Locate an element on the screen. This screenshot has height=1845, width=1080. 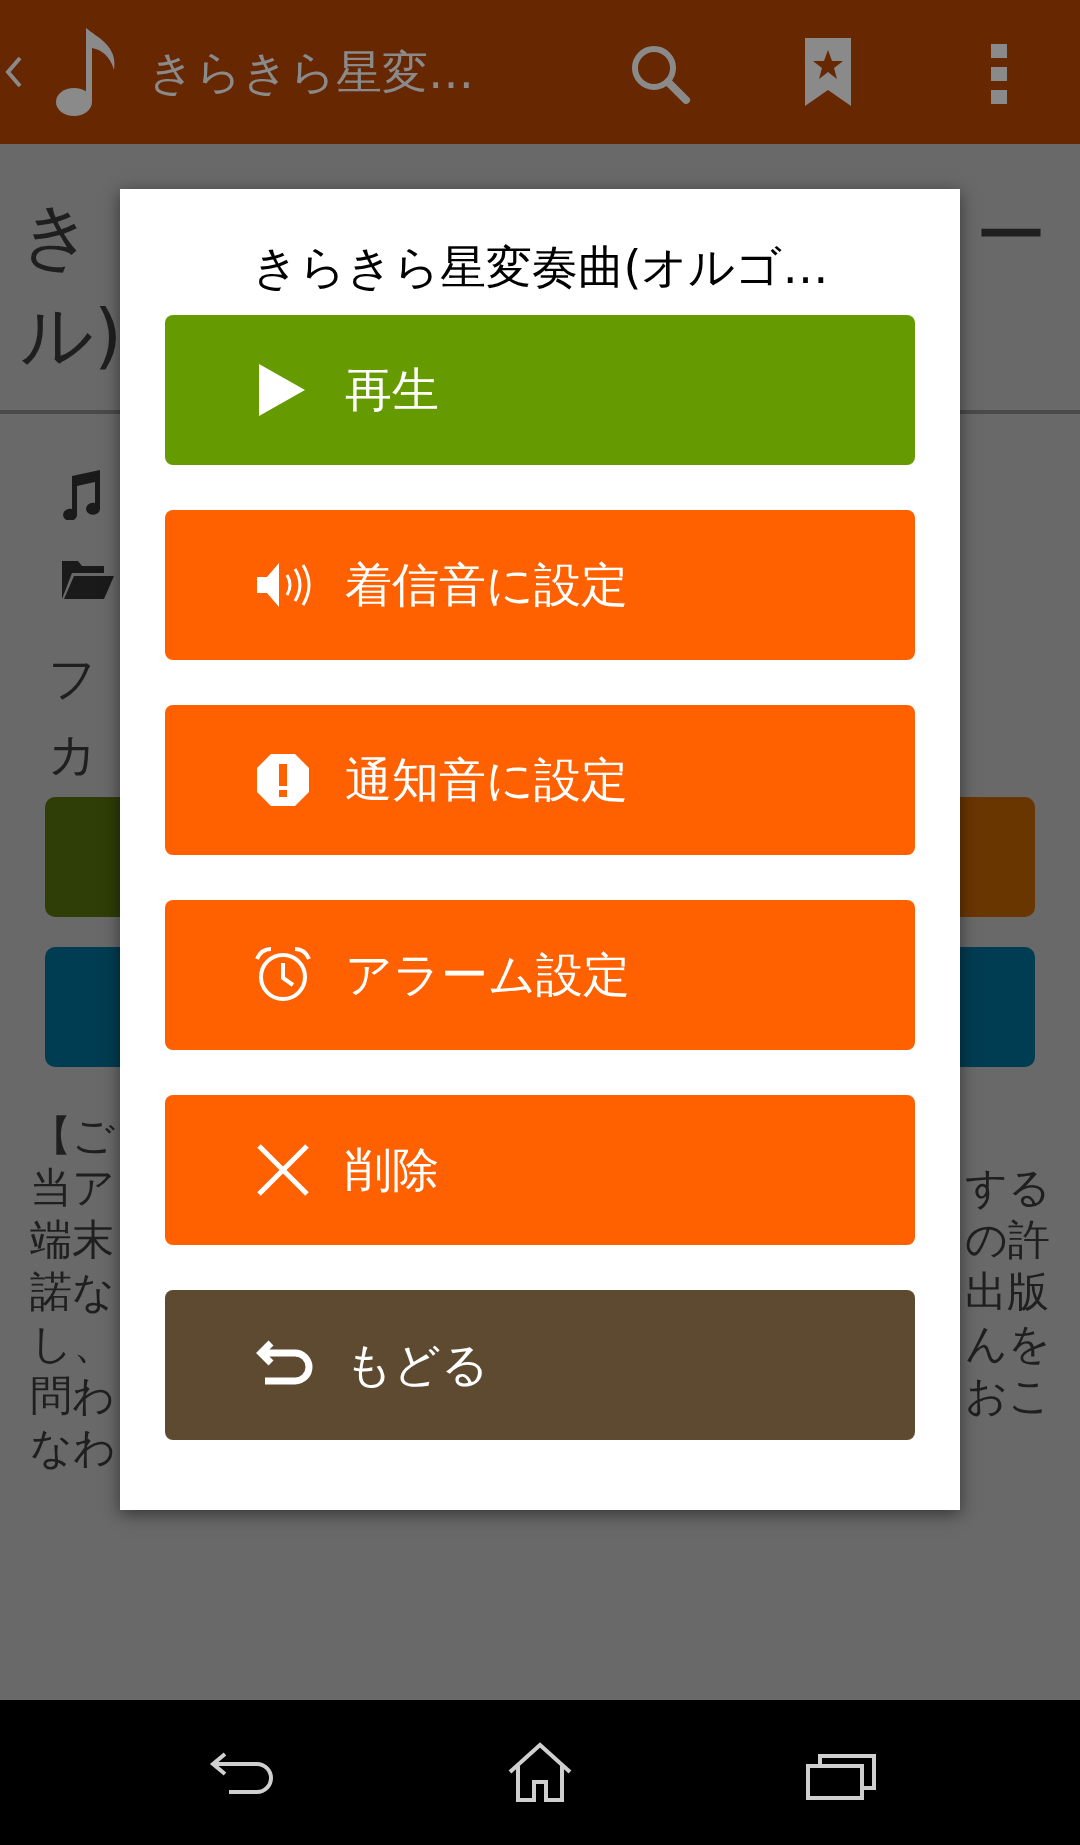
home-icon is located at coordinates (540, 1772).